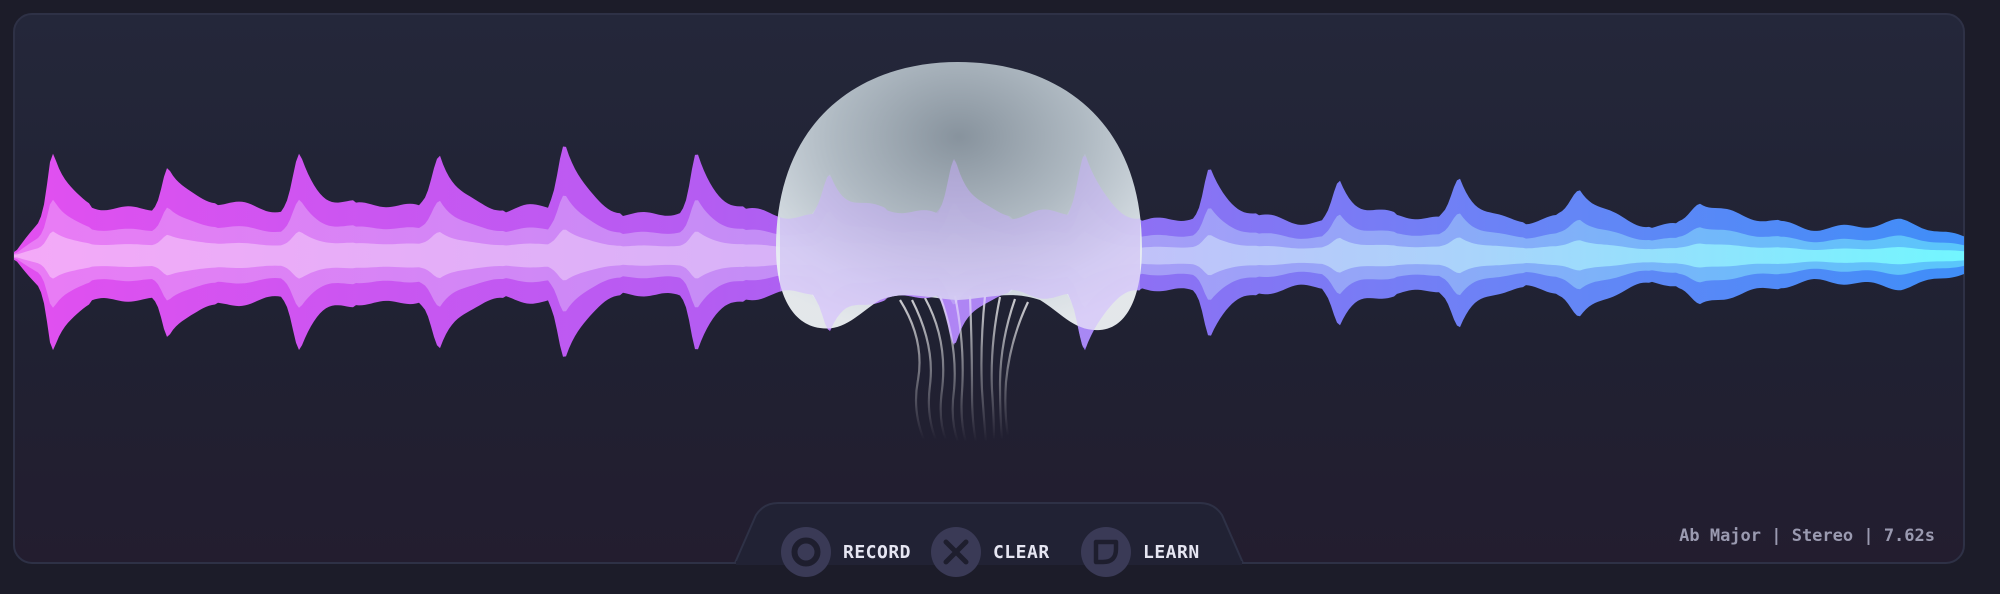  I want to click on leaf-tag-icon, so click(1106, 552).